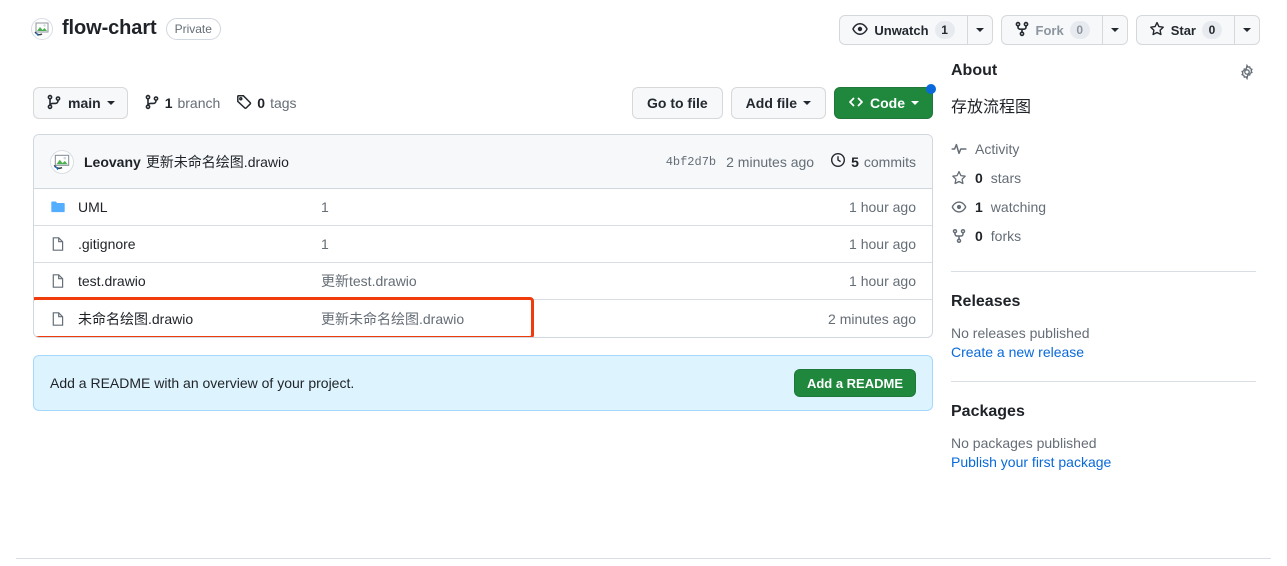 This screenshot has width=1287, height=566. Describe the element at coordinates (109, 28) in the screenshot. I see `repo-name: flow-chart` at that location.